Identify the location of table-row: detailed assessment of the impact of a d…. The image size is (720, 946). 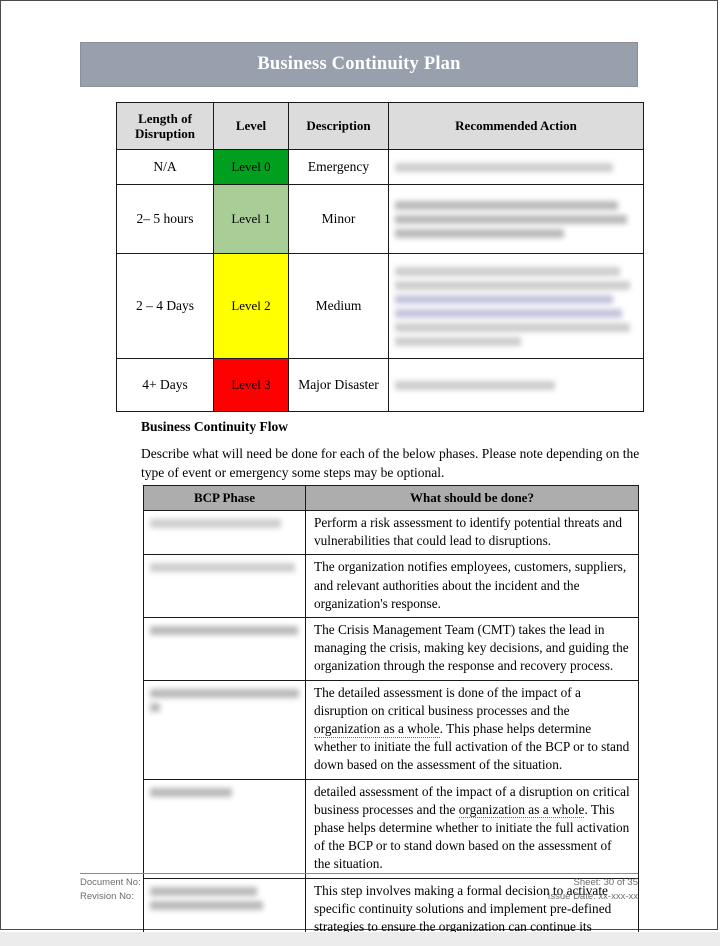
(391, 828).